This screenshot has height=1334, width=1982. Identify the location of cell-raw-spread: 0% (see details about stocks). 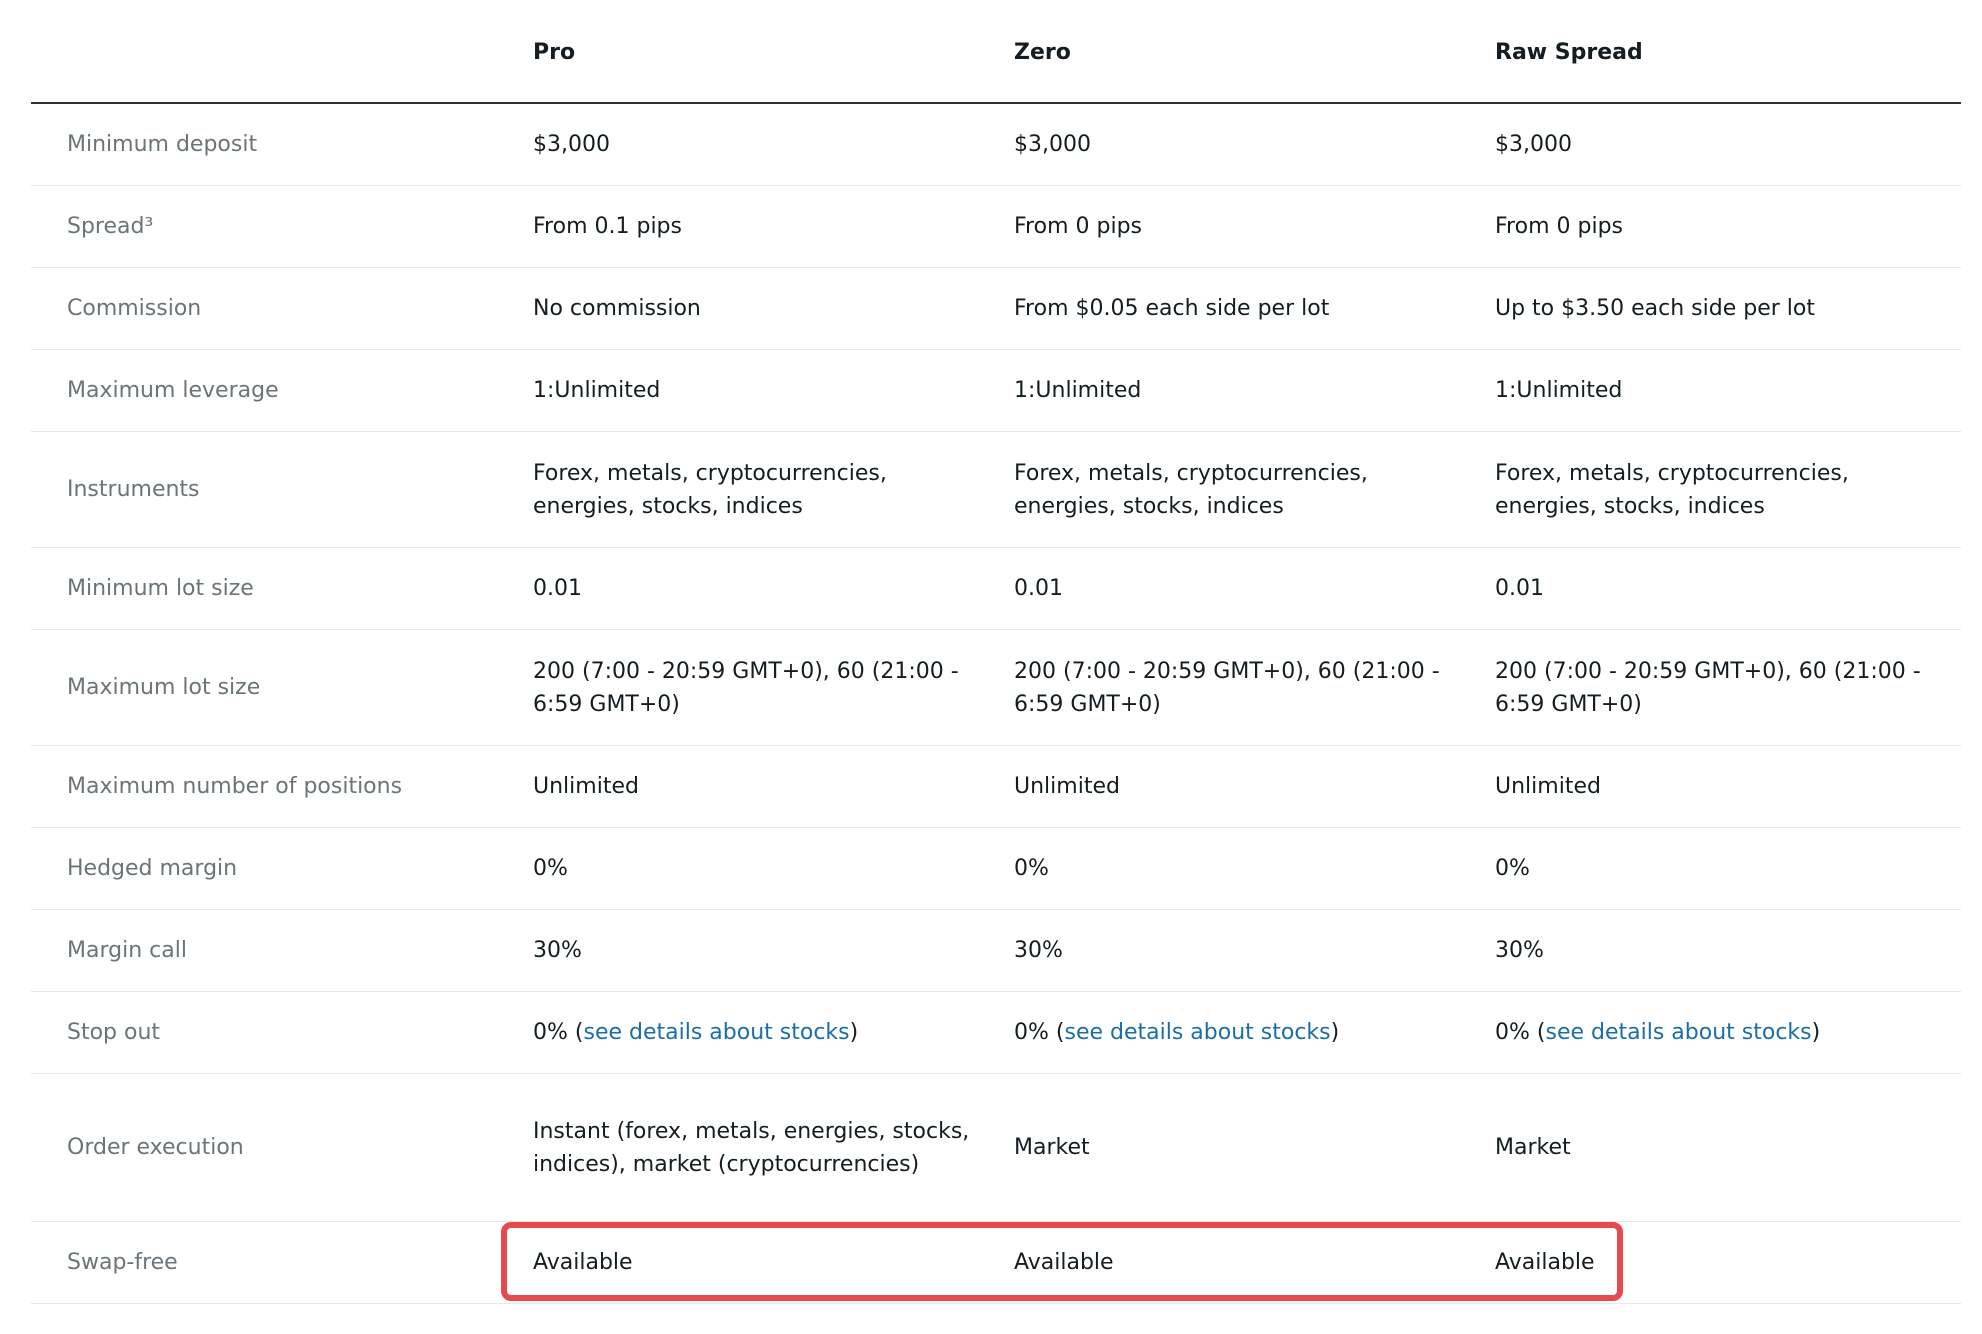
(1728, 1032).